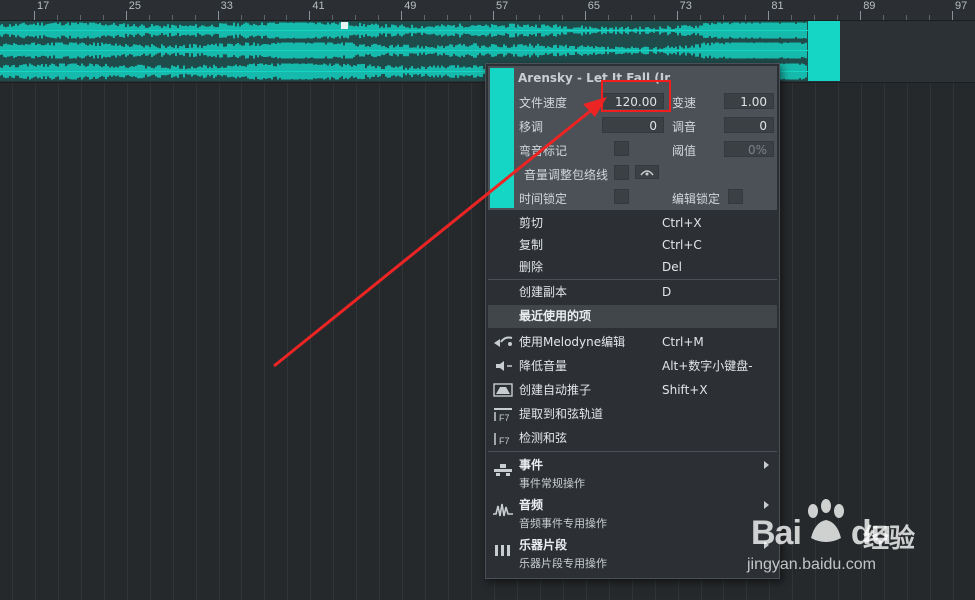 The height and width of the screenshot is (600, 975). What do you see at coordinates (632, 267) in the screenshot?
I see `menu-item-delete: 删除 Del` at bounding box center [632, 267].